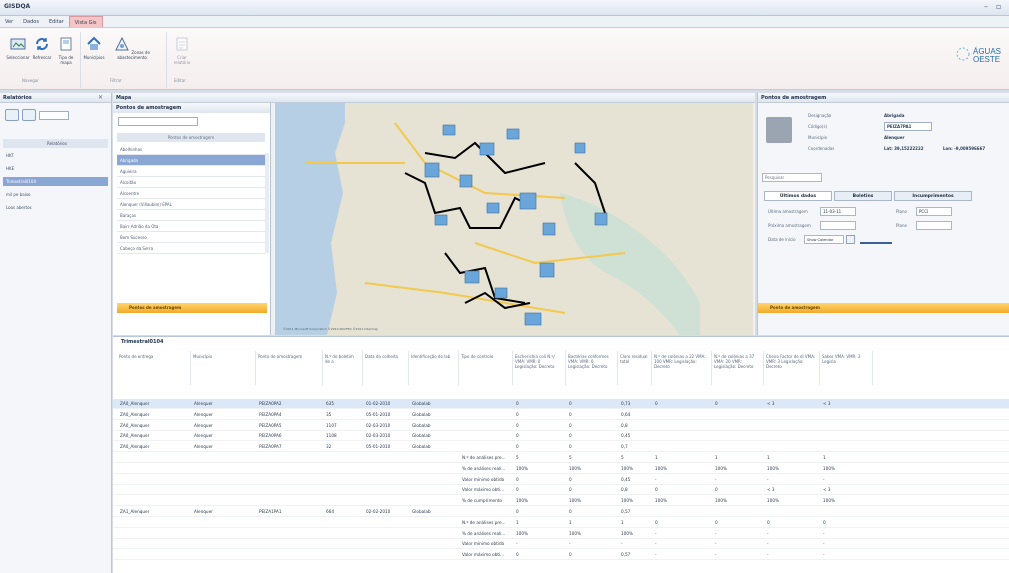  I want to click on column-header: Ponto de entrega, so click(154, 368).